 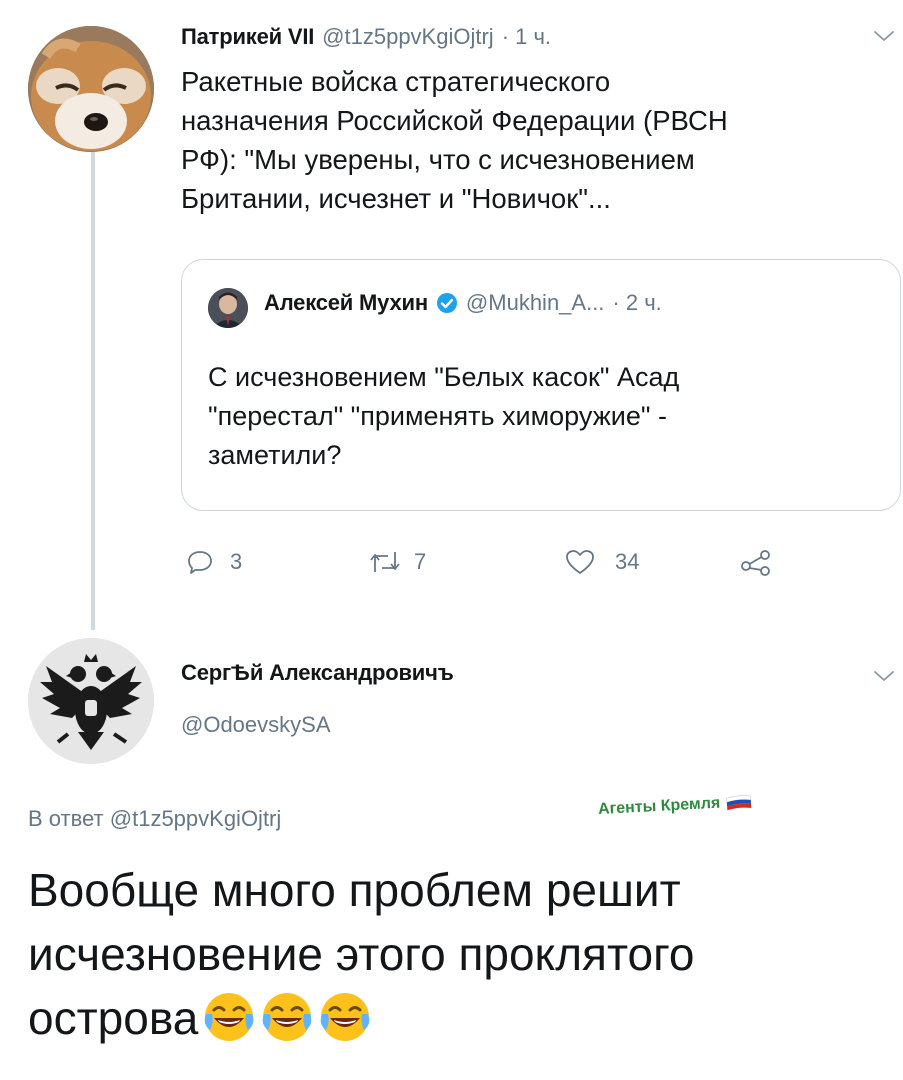 I want to click on text-line: острова, so click(x=113, y=1018).